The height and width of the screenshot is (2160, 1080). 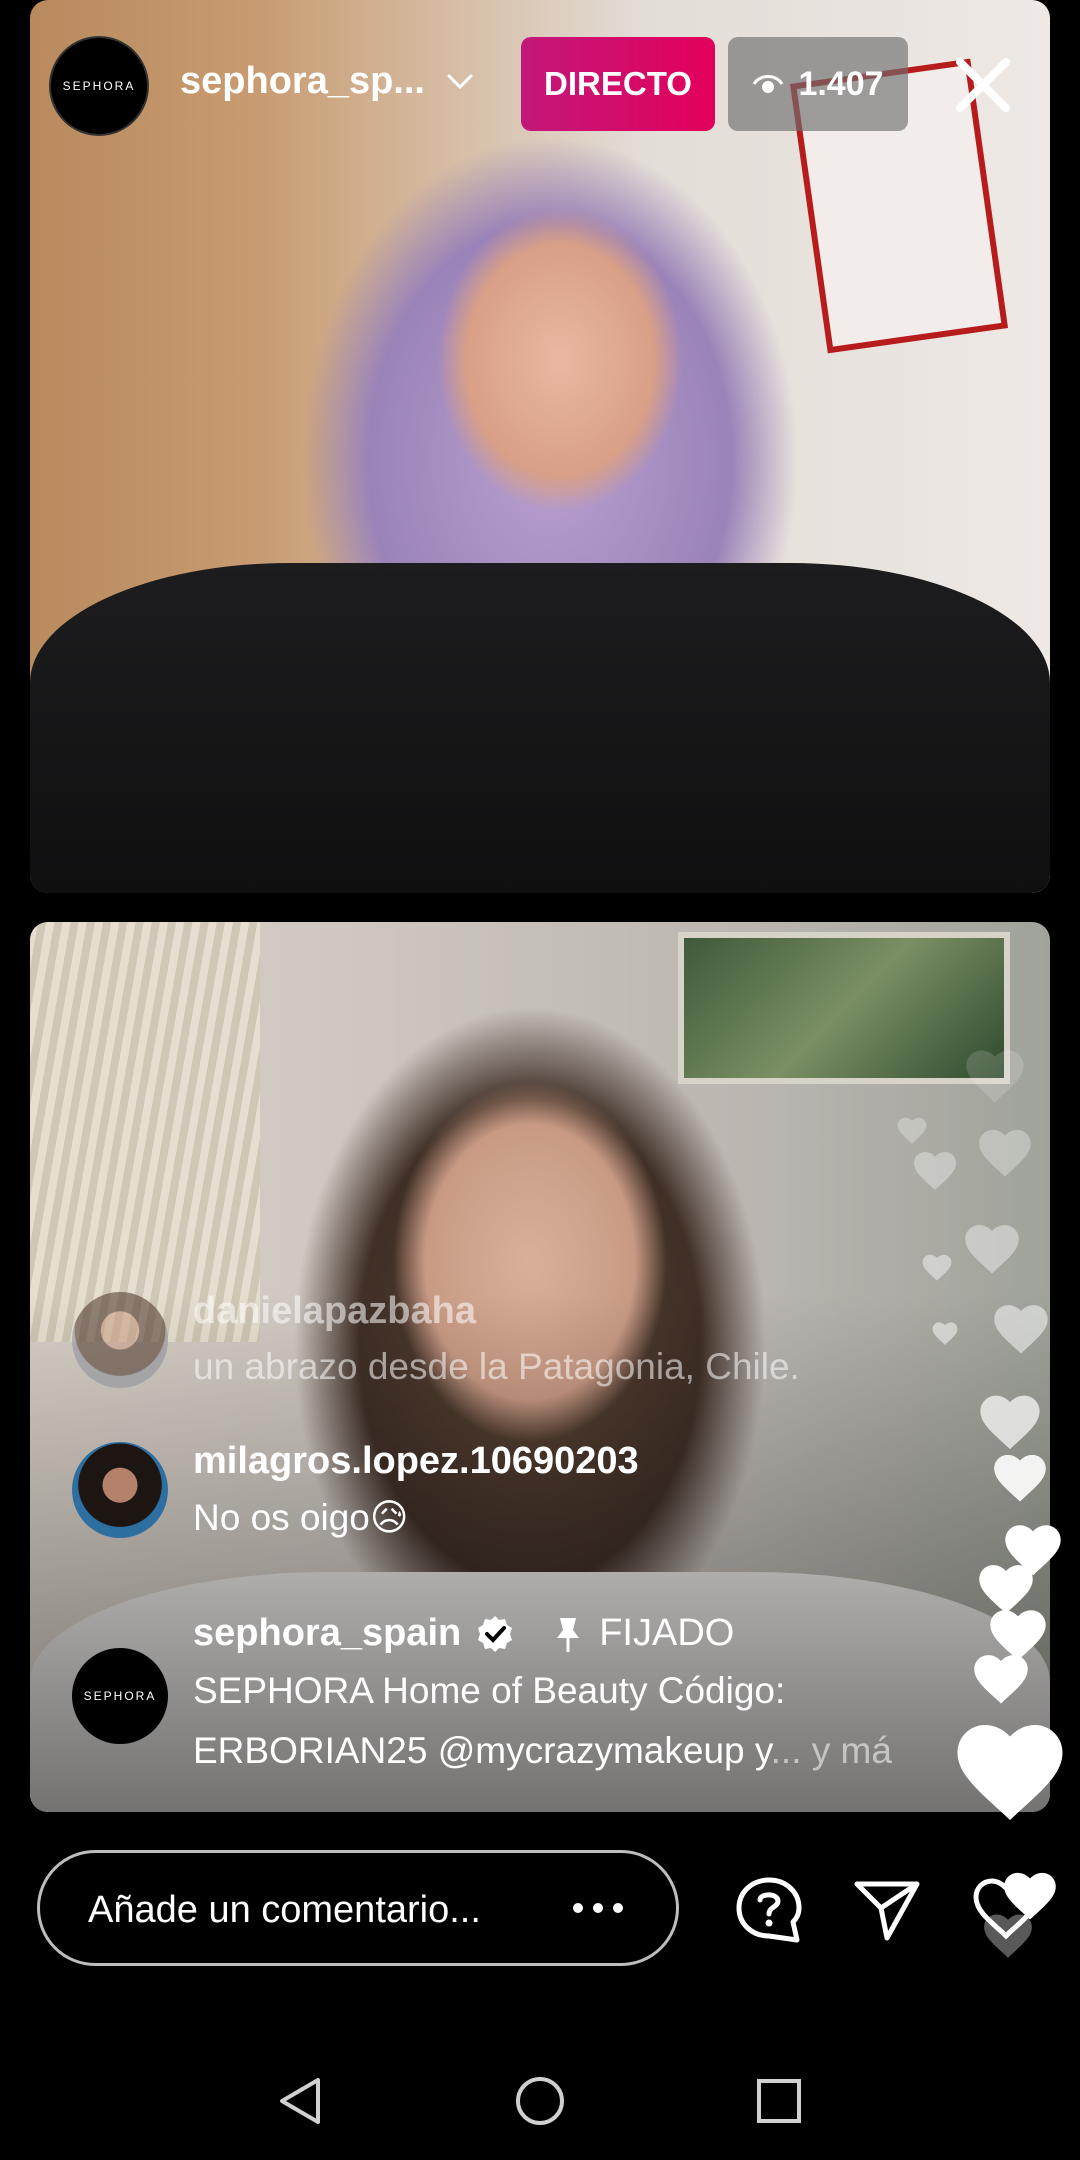 What do you see at coordinates (496, 1366) in the screenshot?
I see `comment-text: un abrazo desde la Patagonia, Chile.` at bounding box center [496, 1366].